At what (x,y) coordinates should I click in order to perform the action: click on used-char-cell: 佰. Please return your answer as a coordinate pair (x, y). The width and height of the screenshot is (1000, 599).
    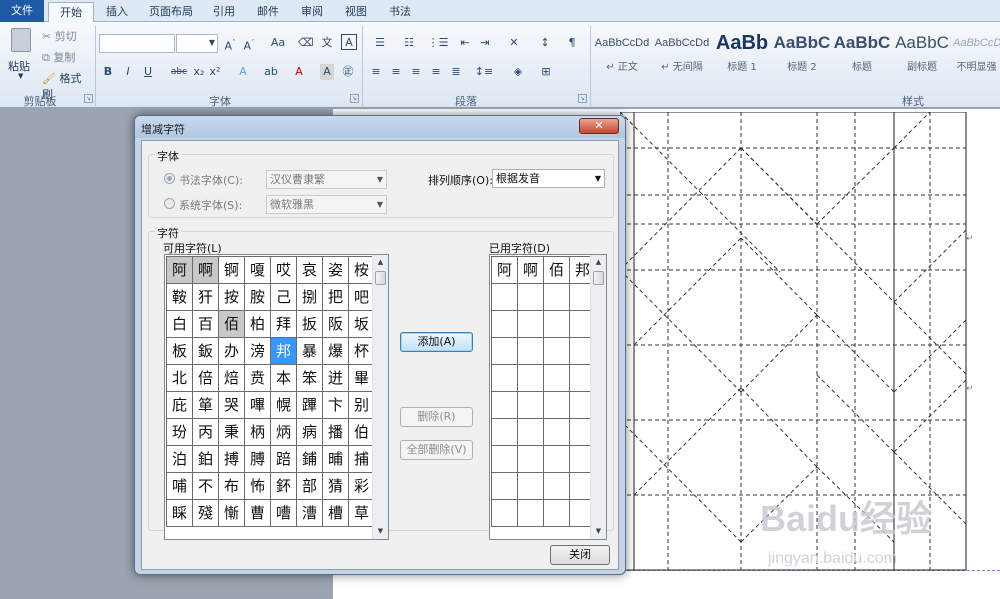
    Looking at the image, I should click on (556, 270).